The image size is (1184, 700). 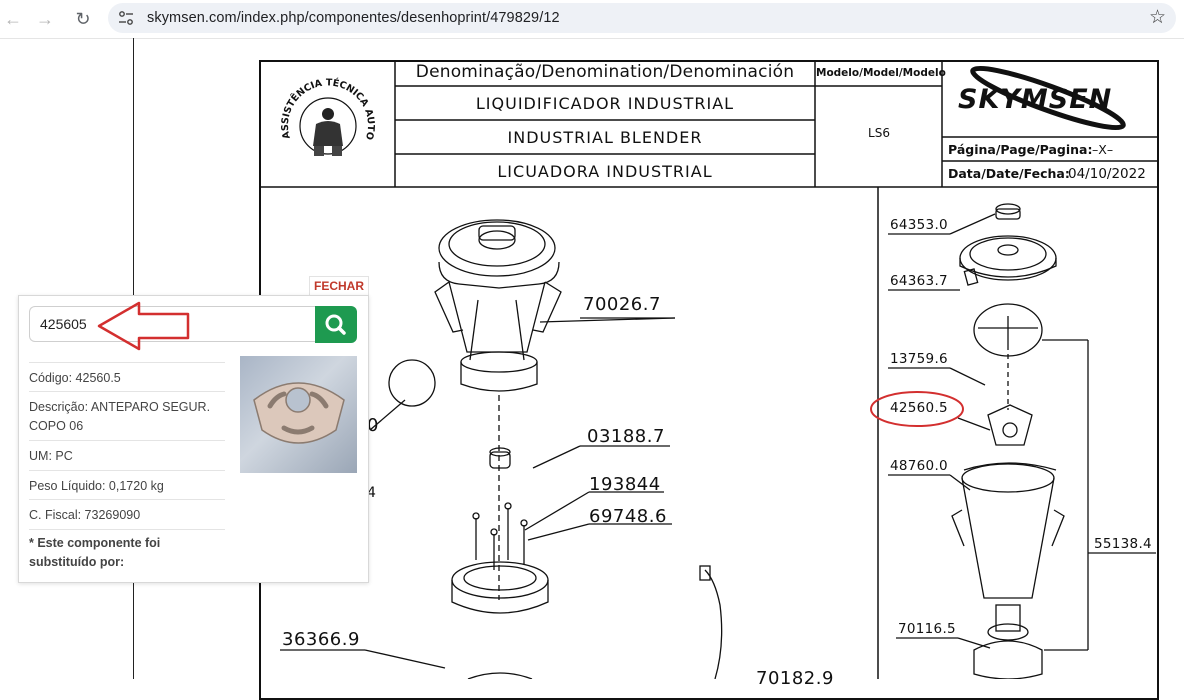 What do you see at coordinates (919, 408) in the screenshot?
I see `highlighted-part-label: 42560.5` at bounding box center [919, 408].